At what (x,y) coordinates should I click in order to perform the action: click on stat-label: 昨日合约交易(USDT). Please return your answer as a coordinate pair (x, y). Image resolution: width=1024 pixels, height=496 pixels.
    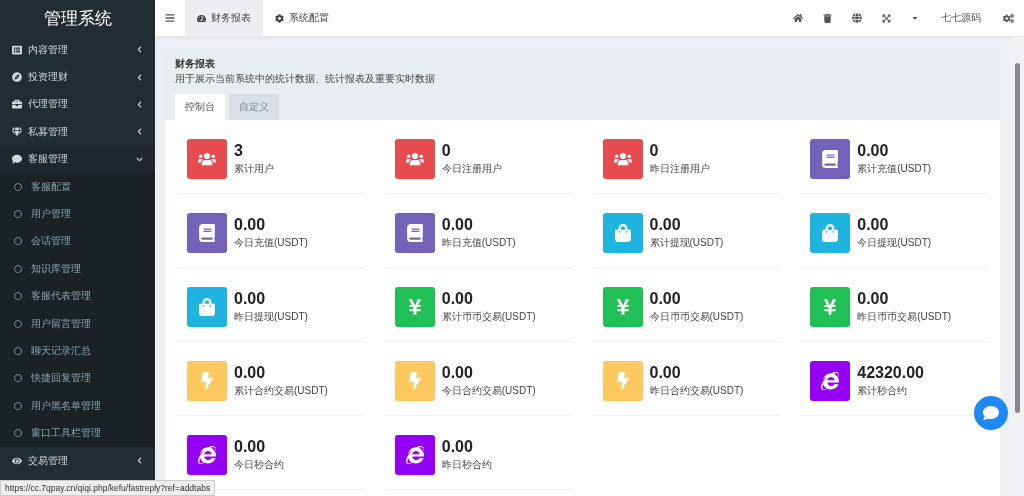
    Looking at the image, I should click on (696, 390).